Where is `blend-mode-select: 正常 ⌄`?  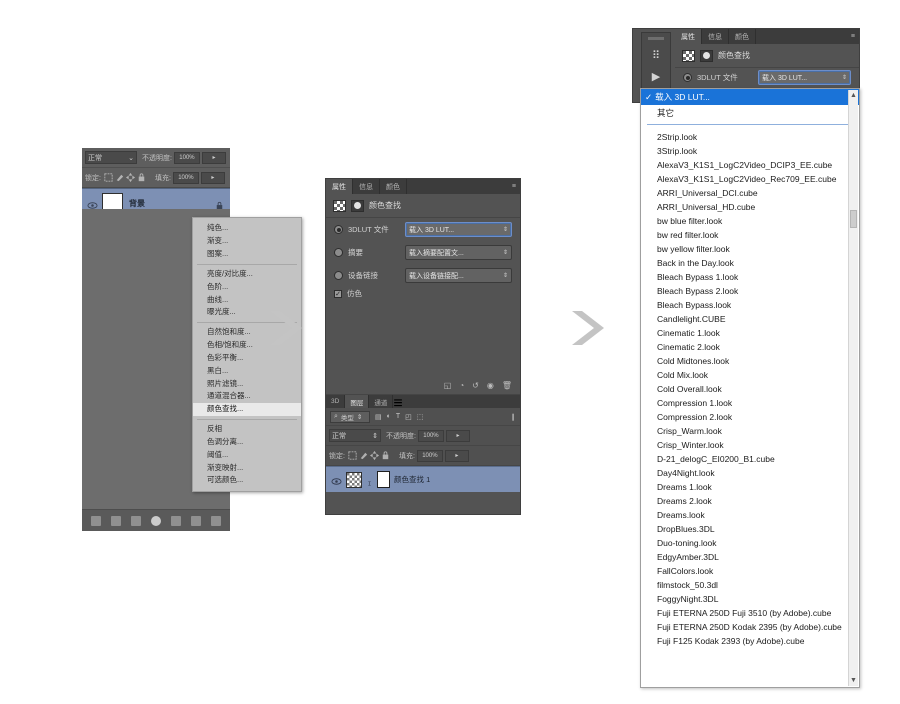 blend-mode-select: 正常 ⌄ is located at coordinates (111, 157).